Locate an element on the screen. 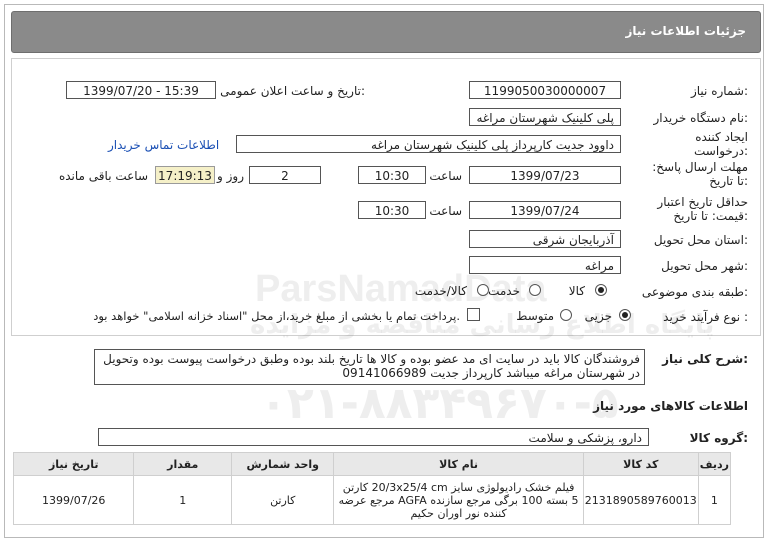 The width and height of the screenshot is (770, 545). validity-time-field: 10:30 is located at coordinates (392, 210).